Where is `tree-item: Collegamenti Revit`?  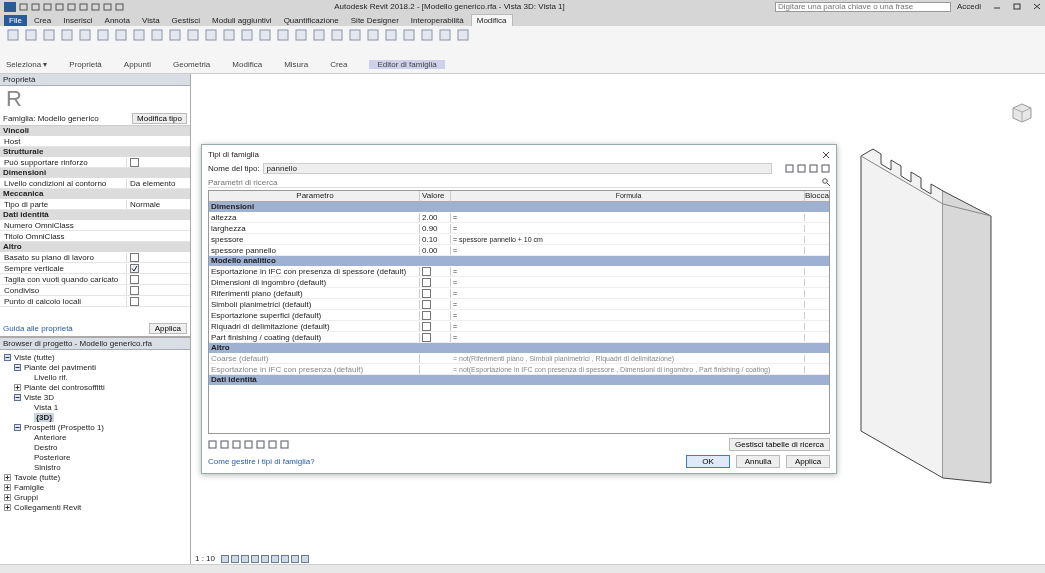 tree-item: Collegamenti Revit is located at coordinates (48, 507).